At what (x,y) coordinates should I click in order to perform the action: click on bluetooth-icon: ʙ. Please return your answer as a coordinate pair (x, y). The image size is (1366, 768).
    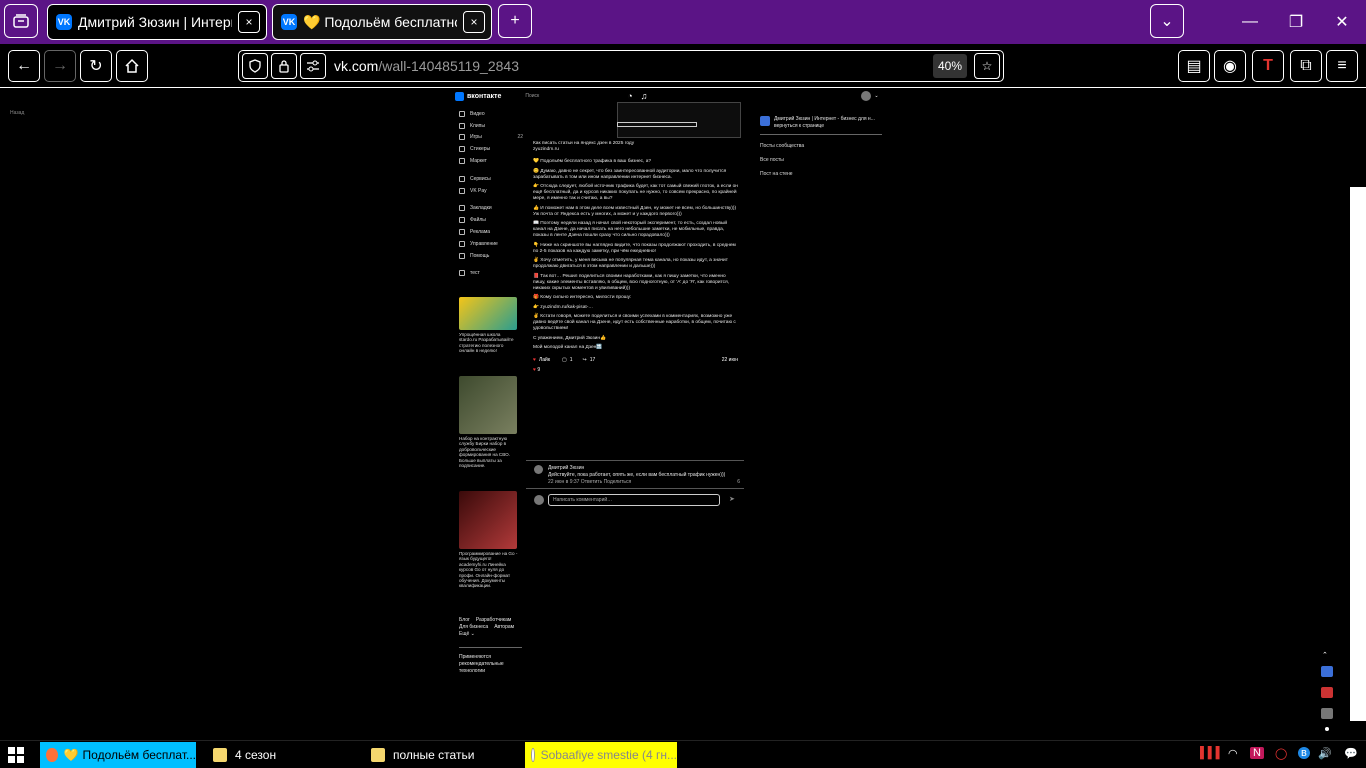
    Looking at the image, I should click on (1304, 753).